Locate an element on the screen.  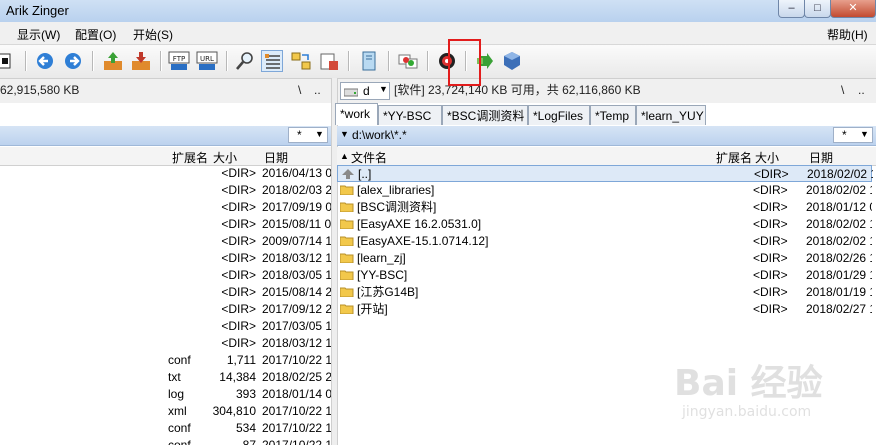
drive-icon is located at coordinates (351, 92).